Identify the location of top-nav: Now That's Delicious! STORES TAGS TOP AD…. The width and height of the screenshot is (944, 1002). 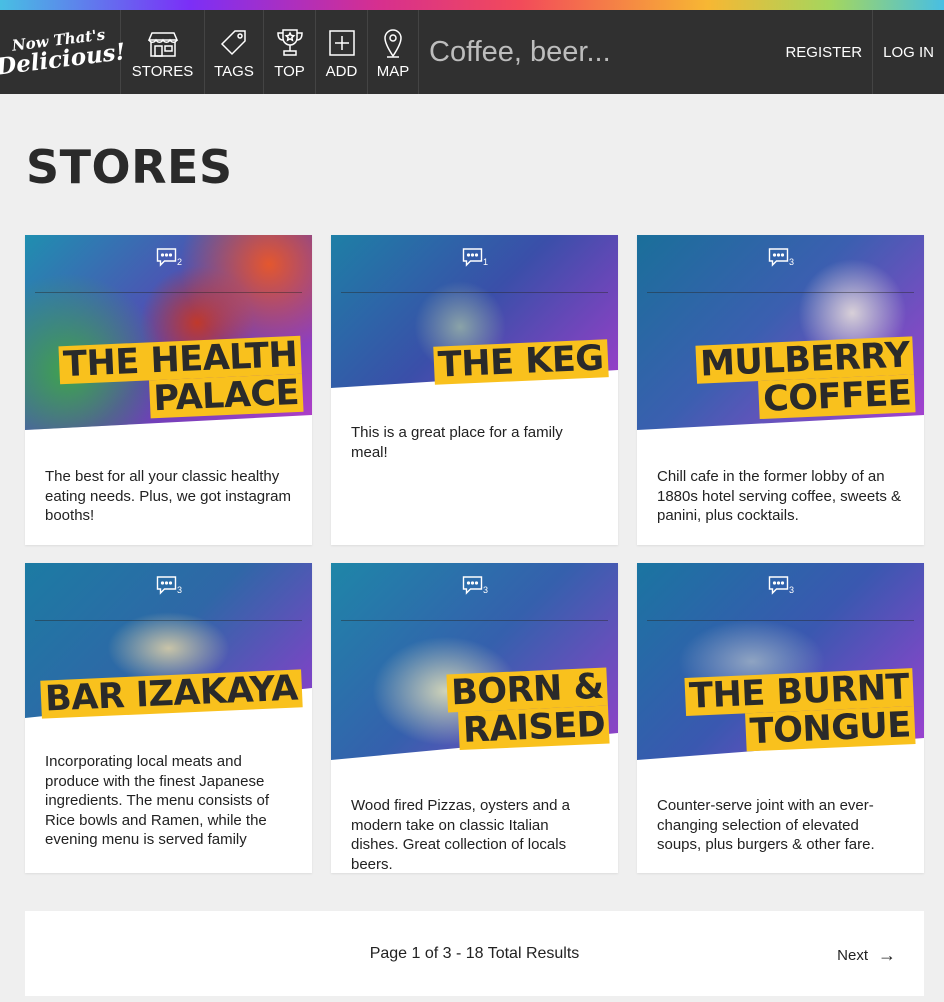
(472, 52).